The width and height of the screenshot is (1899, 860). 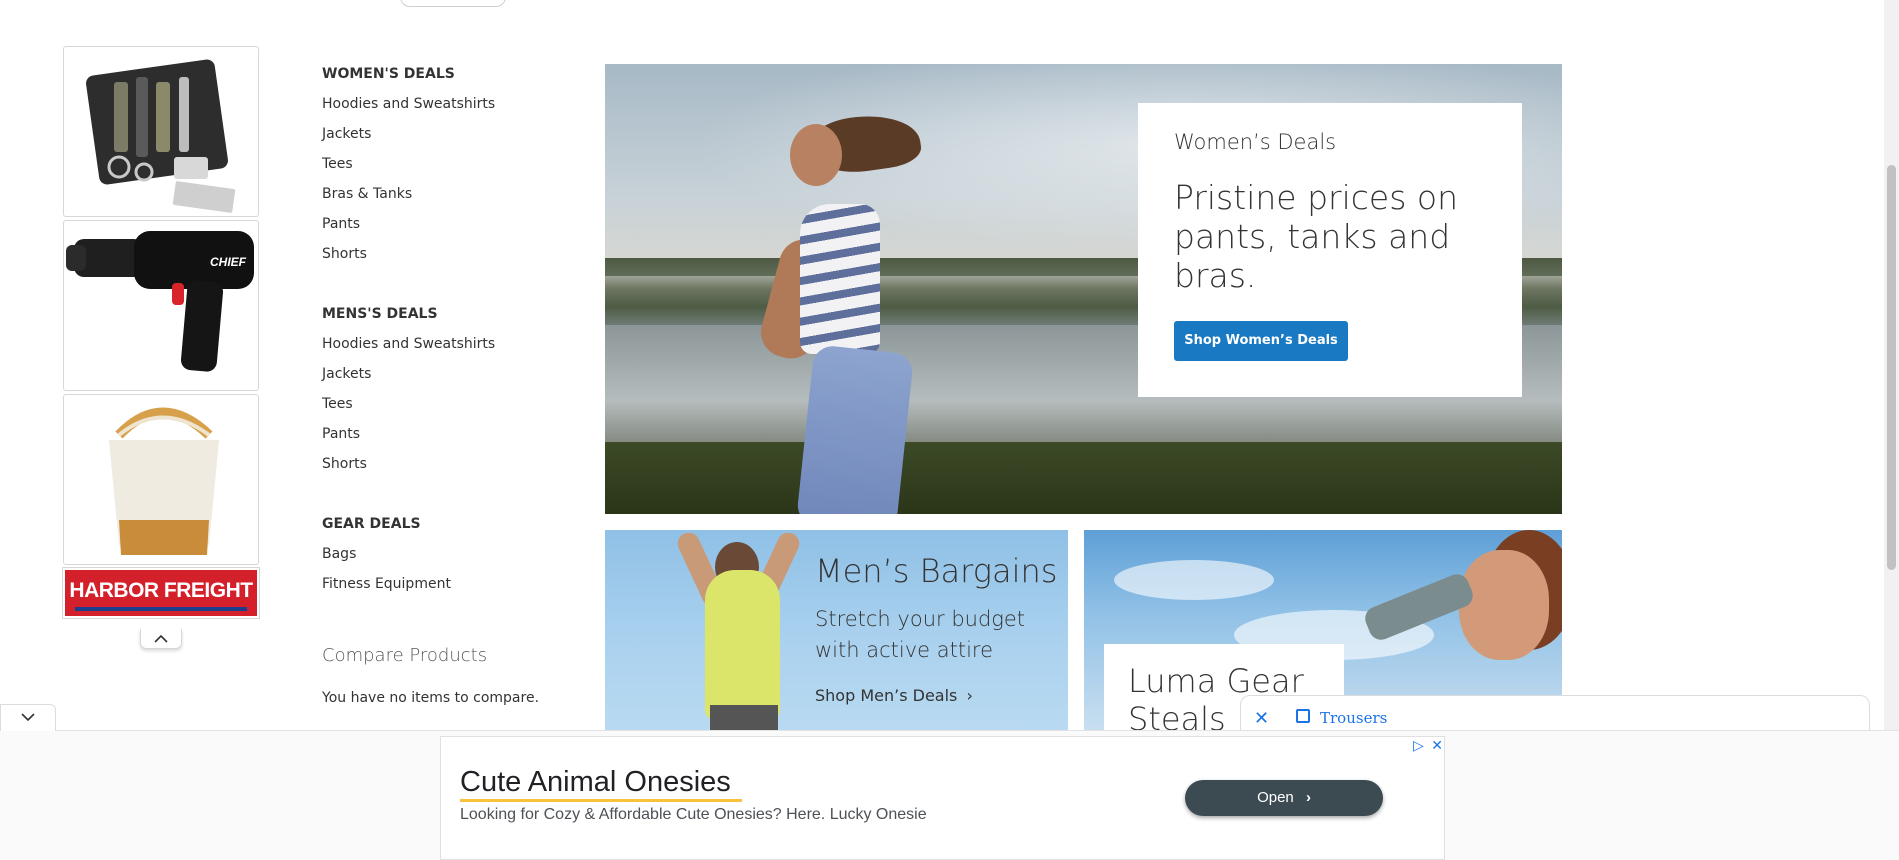 What do you see at coordinates (228, 262) in the screenshot?
I see `chief-brand-text: CHIEF` at bounding box center [228, 262].